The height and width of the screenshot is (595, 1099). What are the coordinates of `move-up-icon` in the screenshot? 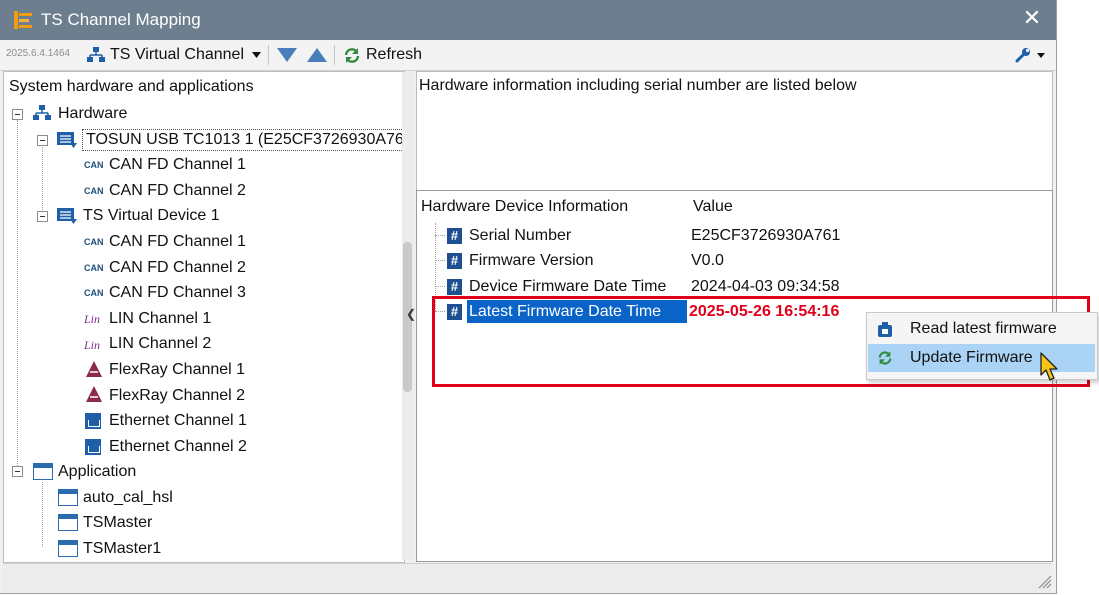 It's located at (317, 55).